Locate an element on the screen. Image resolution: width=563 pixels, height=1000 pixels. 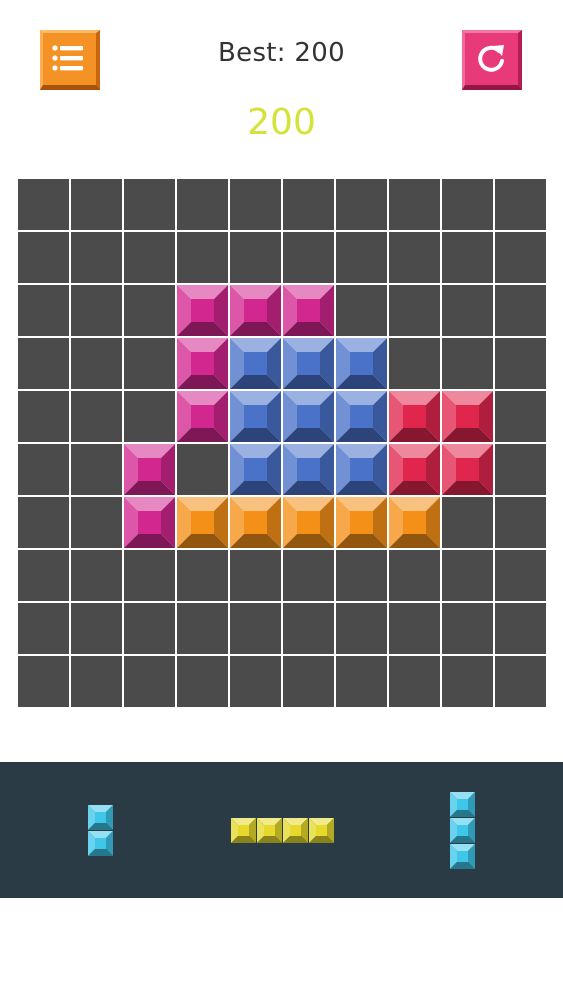
restart-button is located at coordinates (492, 60).